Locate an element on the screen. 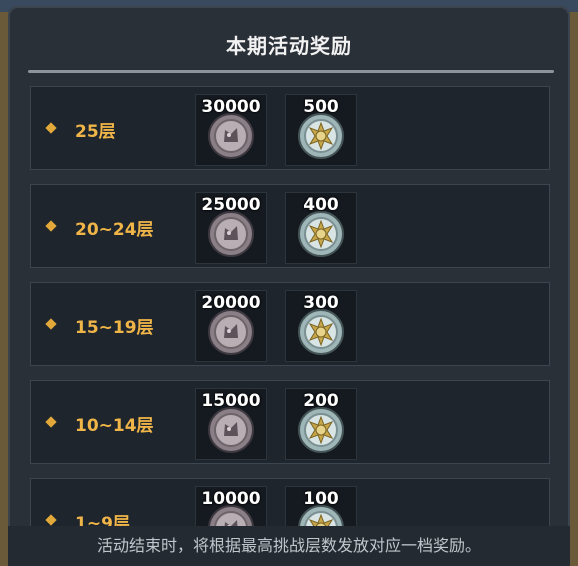 This screenshot has width=578, height=566. reward-slot-silver: 20000 is located at coordinates (231, 326).